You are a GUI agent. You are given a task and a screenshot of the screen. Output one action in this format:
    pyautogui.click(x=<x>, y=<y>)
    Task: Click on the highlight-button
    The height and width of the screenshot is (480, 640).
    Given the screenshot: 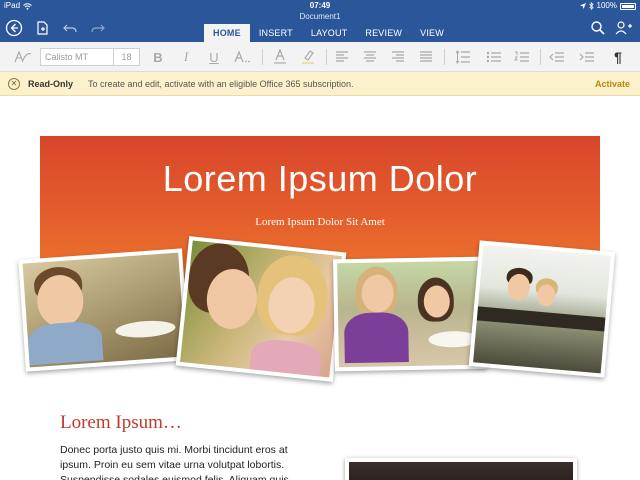 What is the action you would take?
    pyautogui.click(x=308, y=57)
    